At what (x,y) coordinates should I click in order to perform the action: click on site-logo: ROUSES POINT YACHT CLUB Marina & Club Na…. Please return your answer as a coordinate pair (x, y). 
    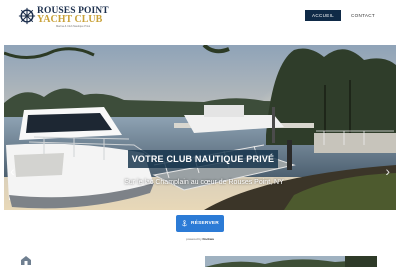
    Looking at the image, I should click on (63, 17).